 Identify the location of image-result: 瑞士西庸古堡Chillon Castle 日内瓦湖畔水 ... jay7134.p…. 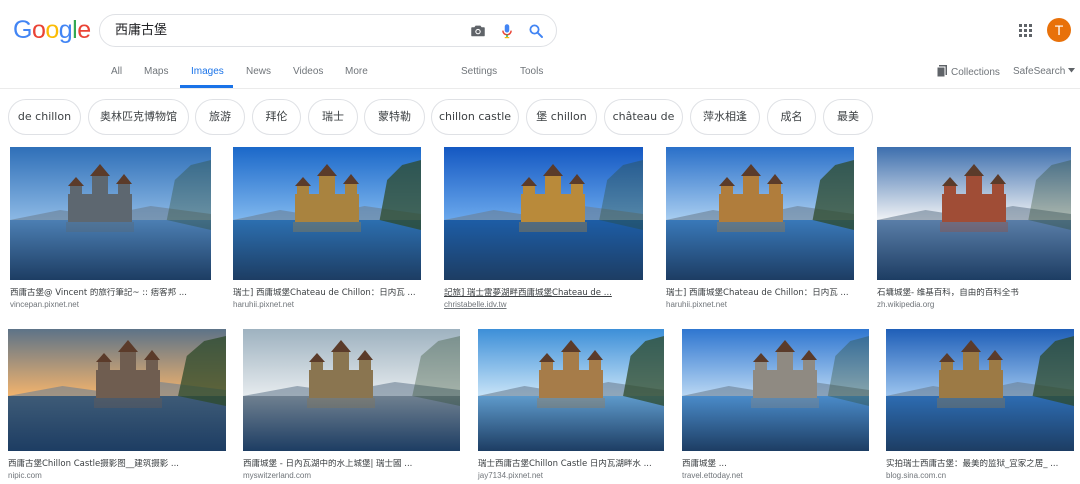
(571, 406).